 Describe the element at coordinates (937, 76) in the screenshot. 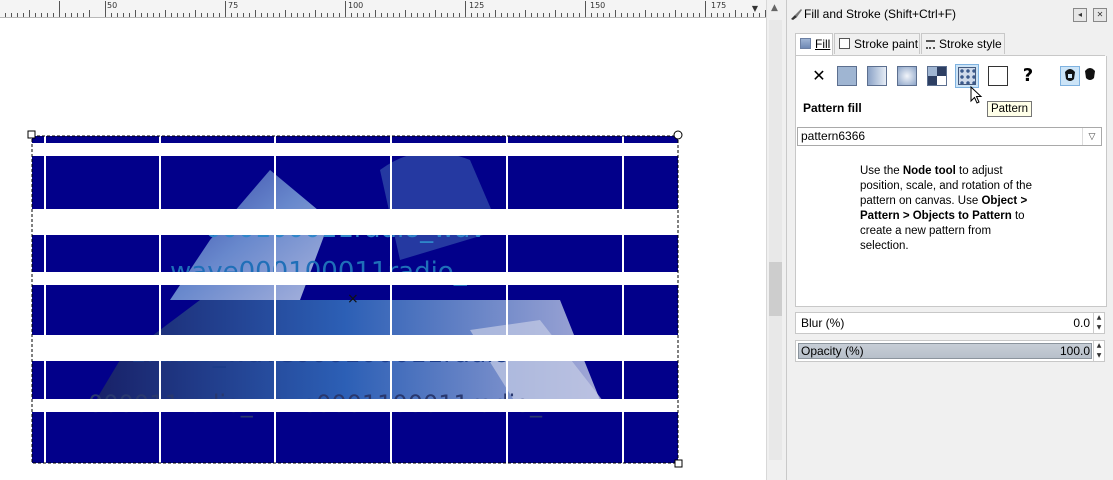

I see `mesh-gradient-icon` at that location.